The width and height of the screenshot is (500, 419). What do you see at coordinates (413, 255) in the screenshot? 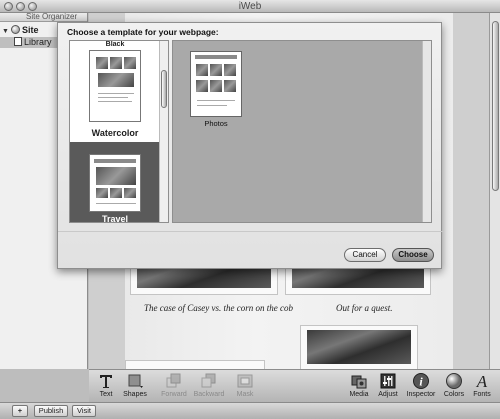
I see `choose-button: Choose` at bounding box center [413, 255].